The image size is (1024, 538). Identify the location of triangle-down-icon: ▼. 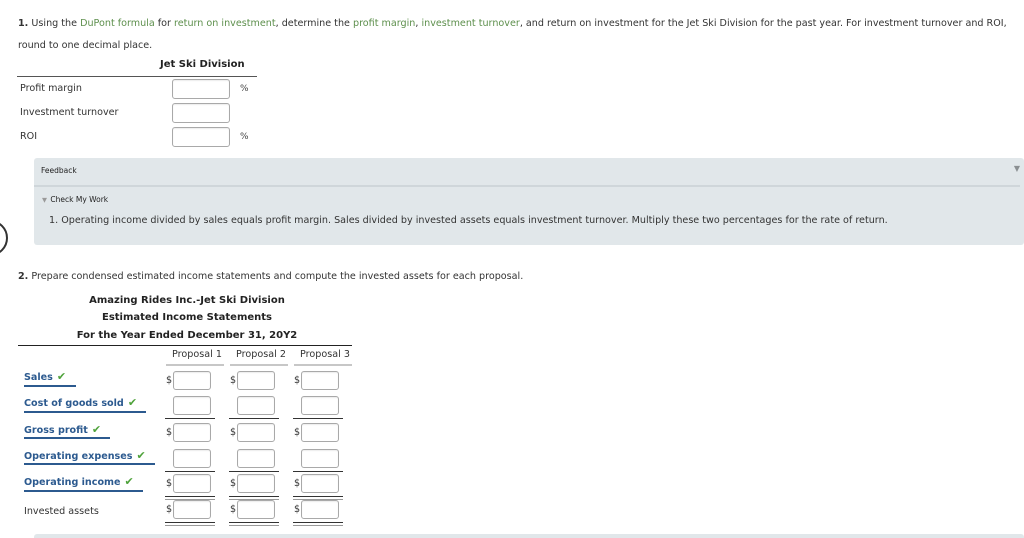
(44, 200).